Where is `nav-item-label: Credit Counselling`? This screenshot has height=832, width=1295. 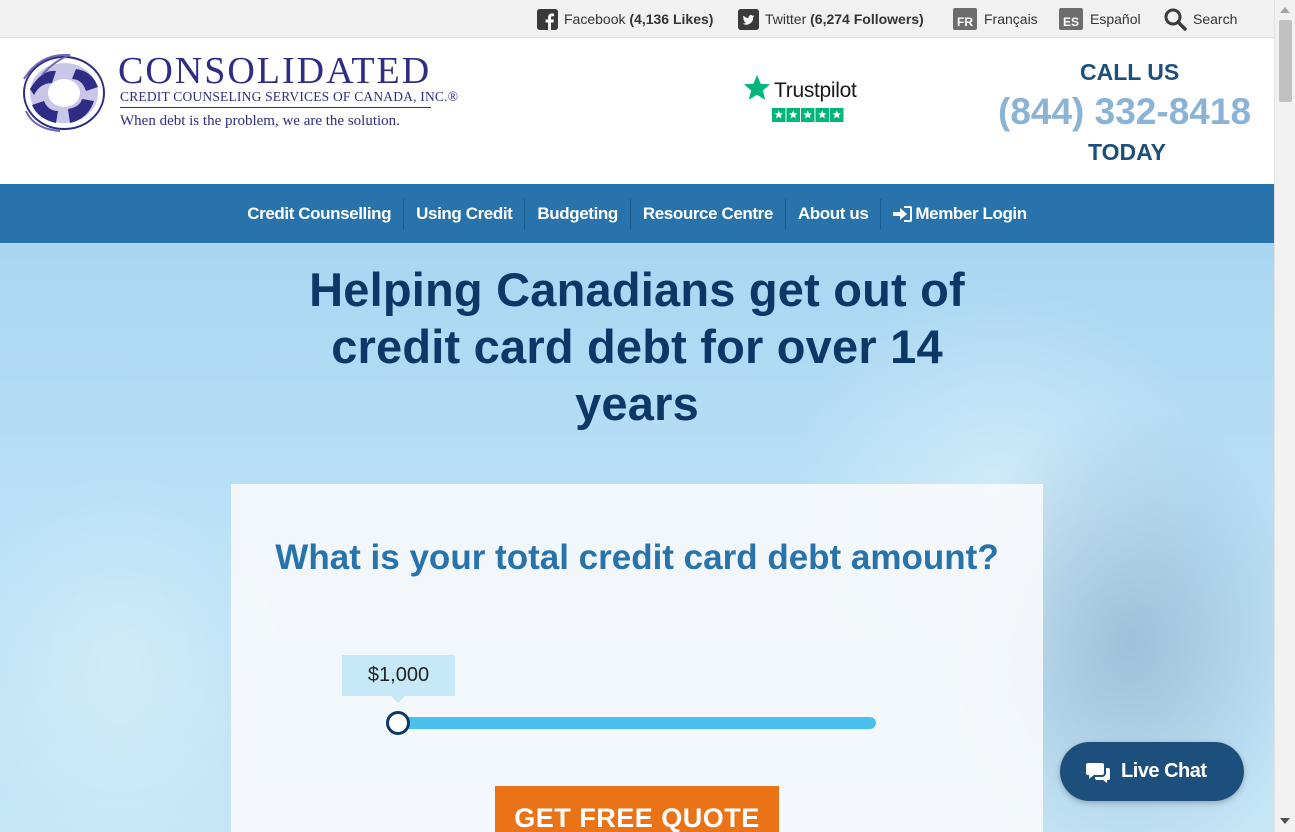
nav-item-label: Credit Counselling is located at coordinates (319, 213).